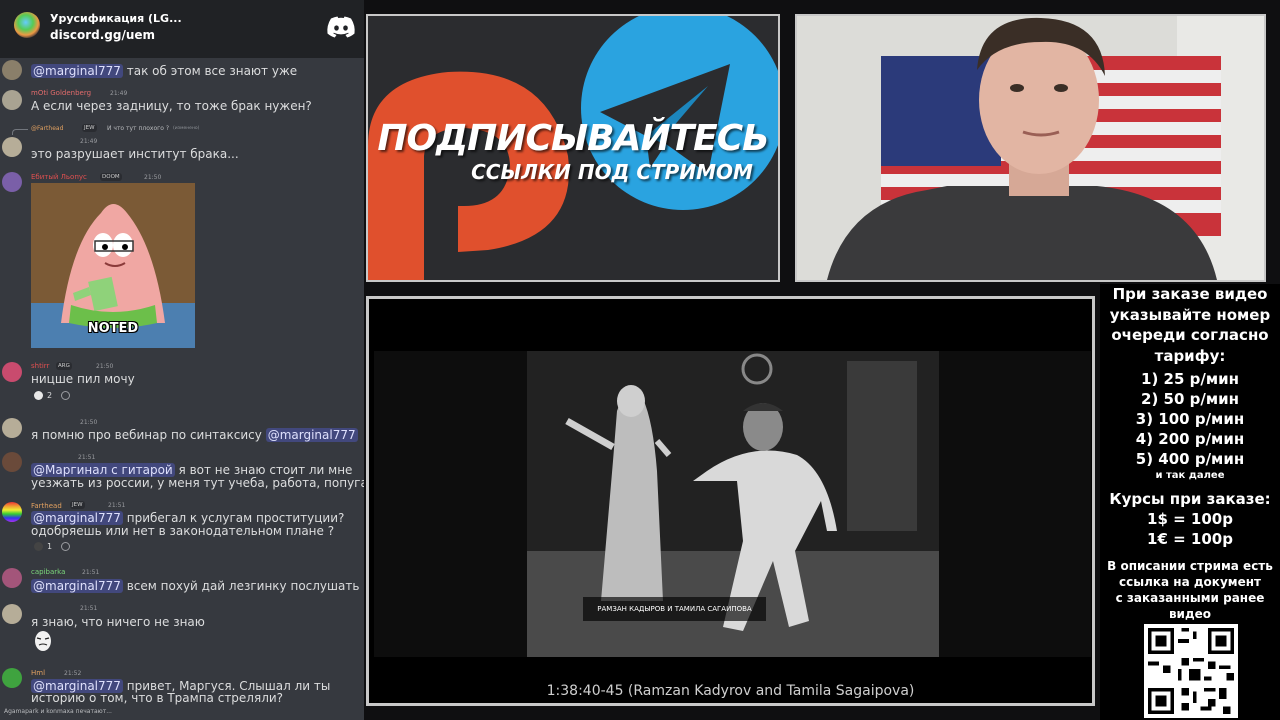  I want to click on banner-title: ПОДПИСЫВАЙТЕСЬ, so click(573, 138).